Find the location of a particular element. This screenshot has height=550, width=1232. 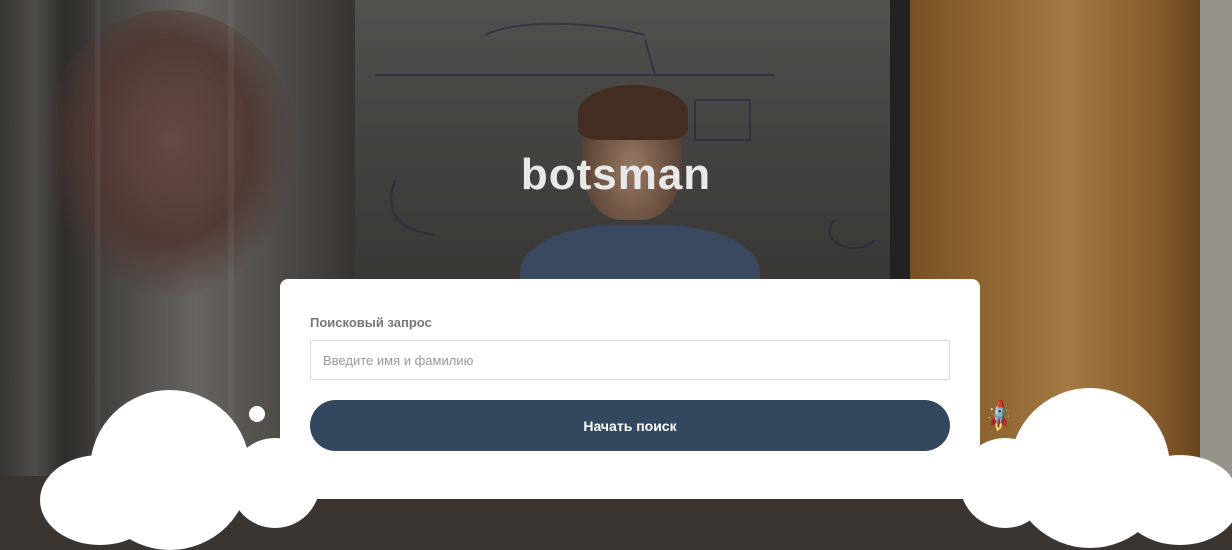

decor-dot-icon is located at coordinates (257, 414).